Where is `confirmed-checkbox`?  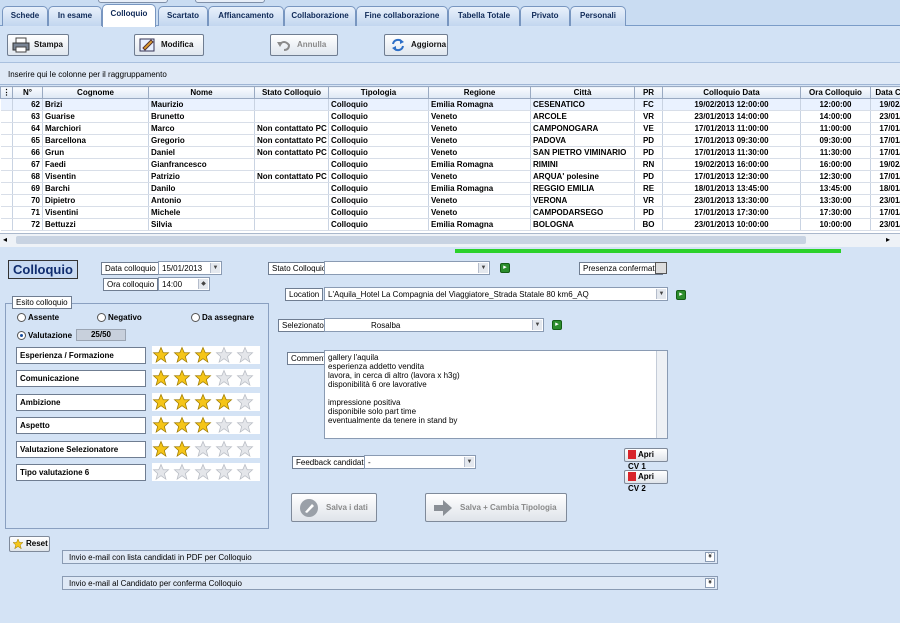
confirmed-checkbox is located at coordinates (661, 268).